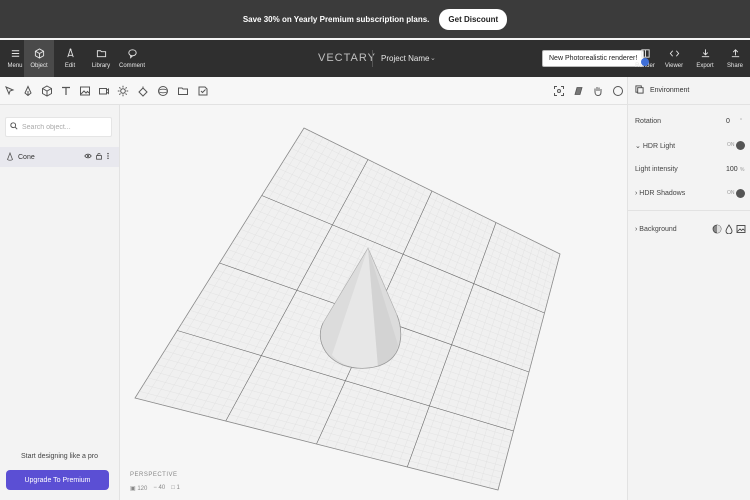 The width and height of the screenshot is (750, 500). Describe the element at coordinates (88, 156) in the screenshot. I see `eye-icon` at that location.